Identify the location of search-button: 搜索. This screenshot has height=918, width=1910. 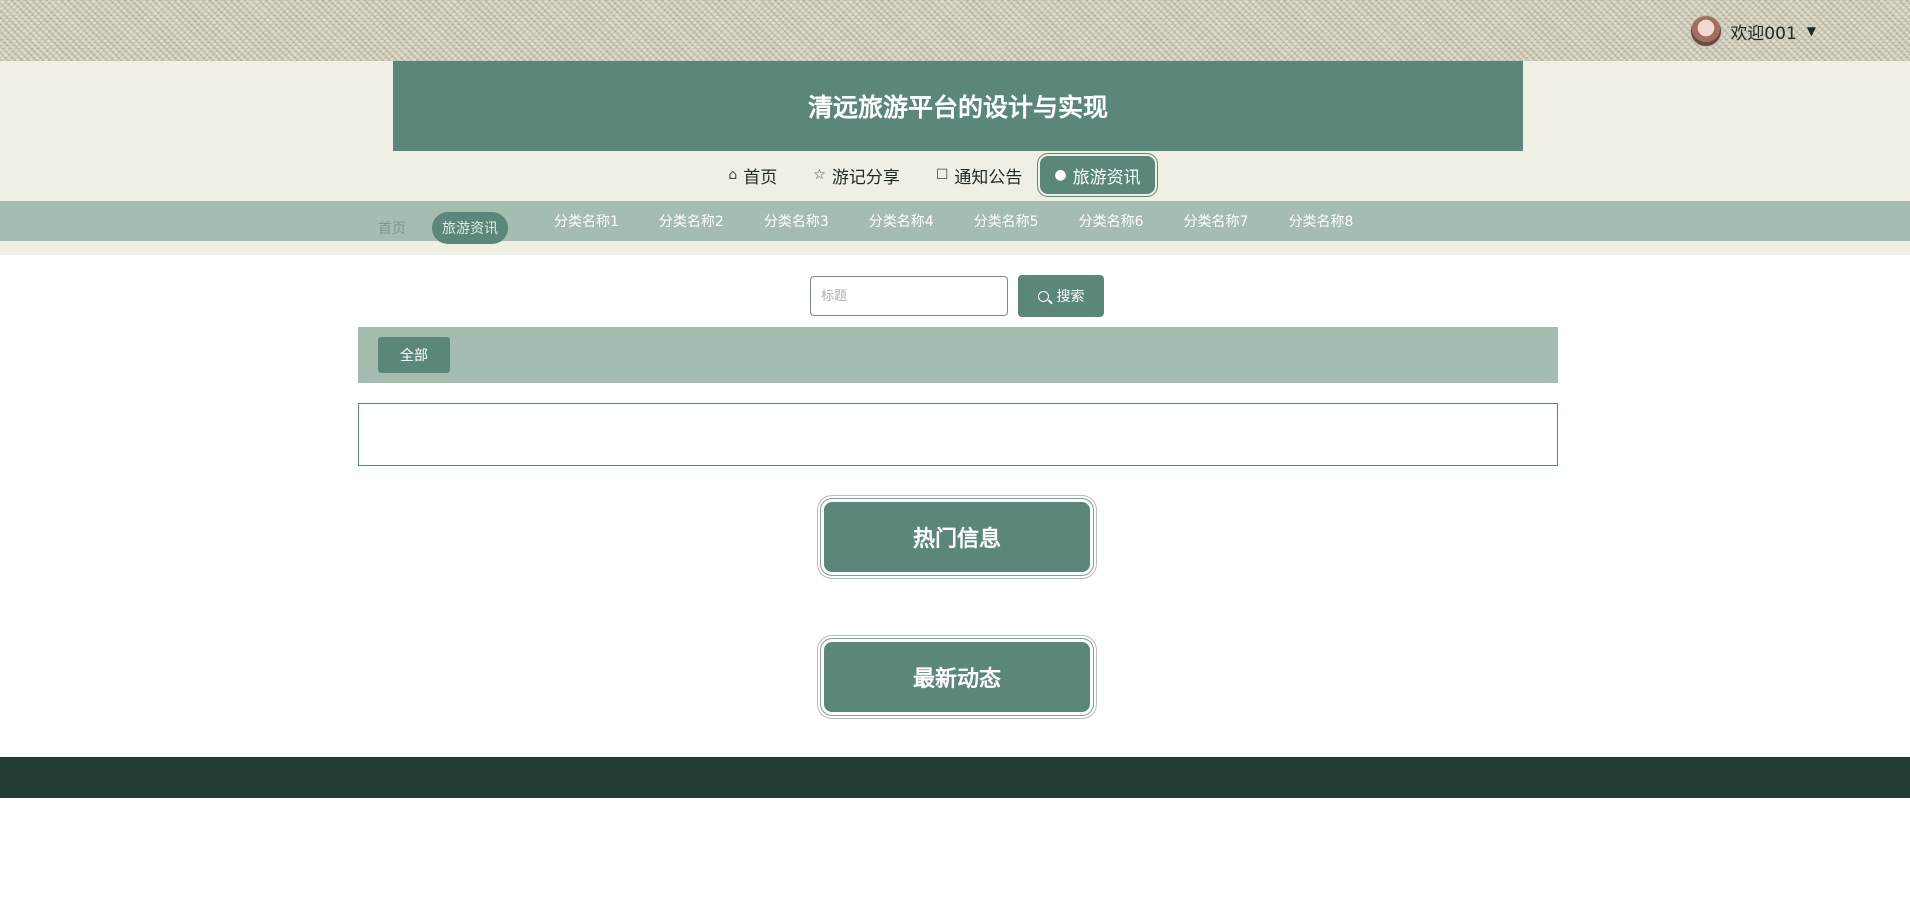
(1061, 296).